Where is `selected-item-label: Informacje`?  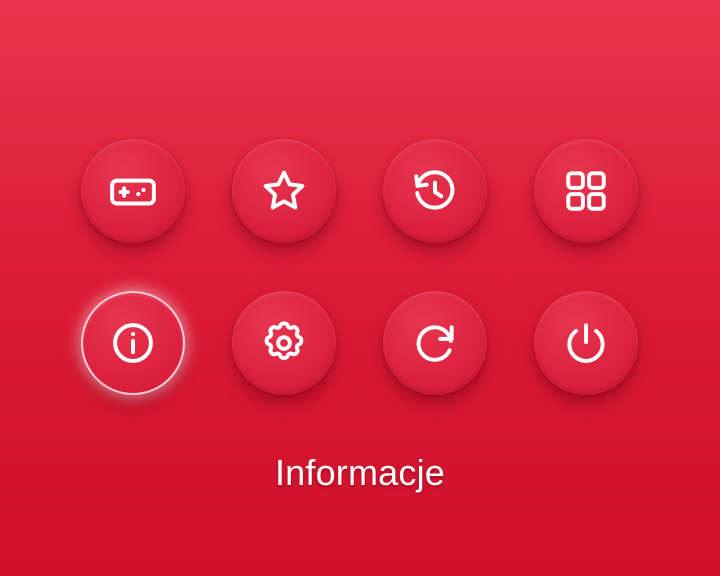 selected-item-label: Informacje is located at coordinates (360, 472).